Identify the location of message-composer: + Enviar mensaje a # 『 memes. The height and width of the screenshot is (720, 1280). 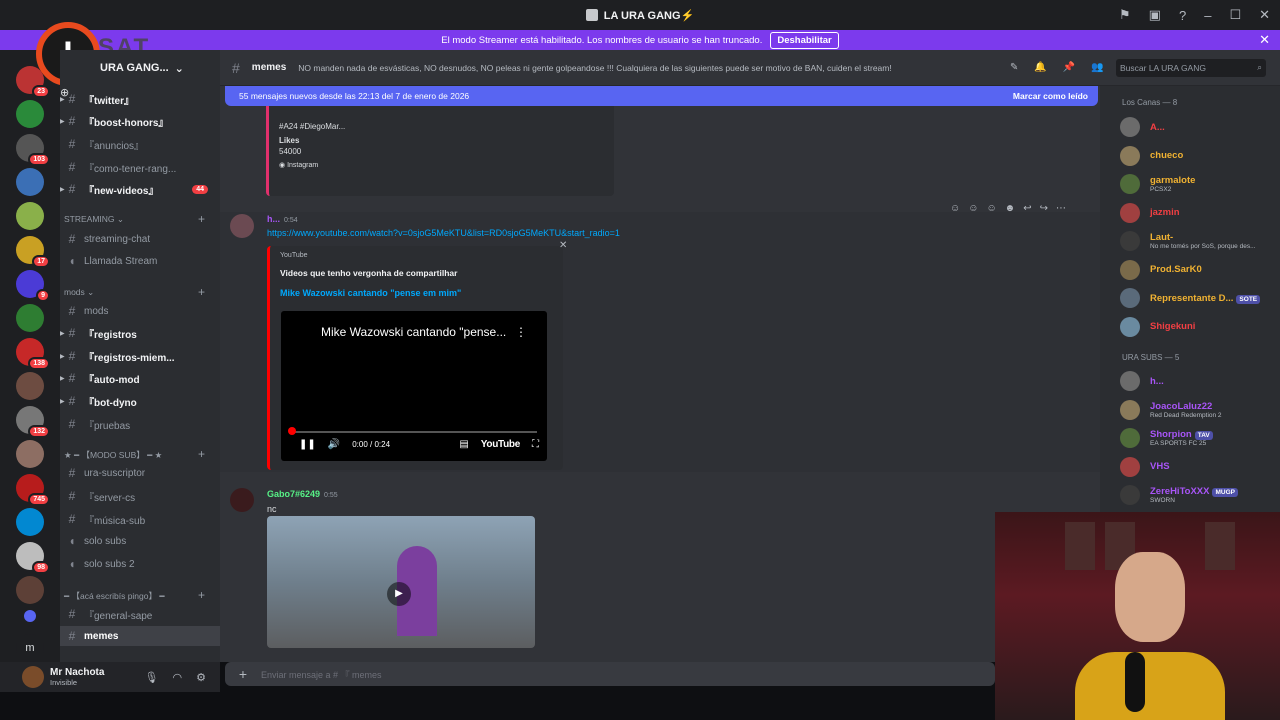
(610, 674).